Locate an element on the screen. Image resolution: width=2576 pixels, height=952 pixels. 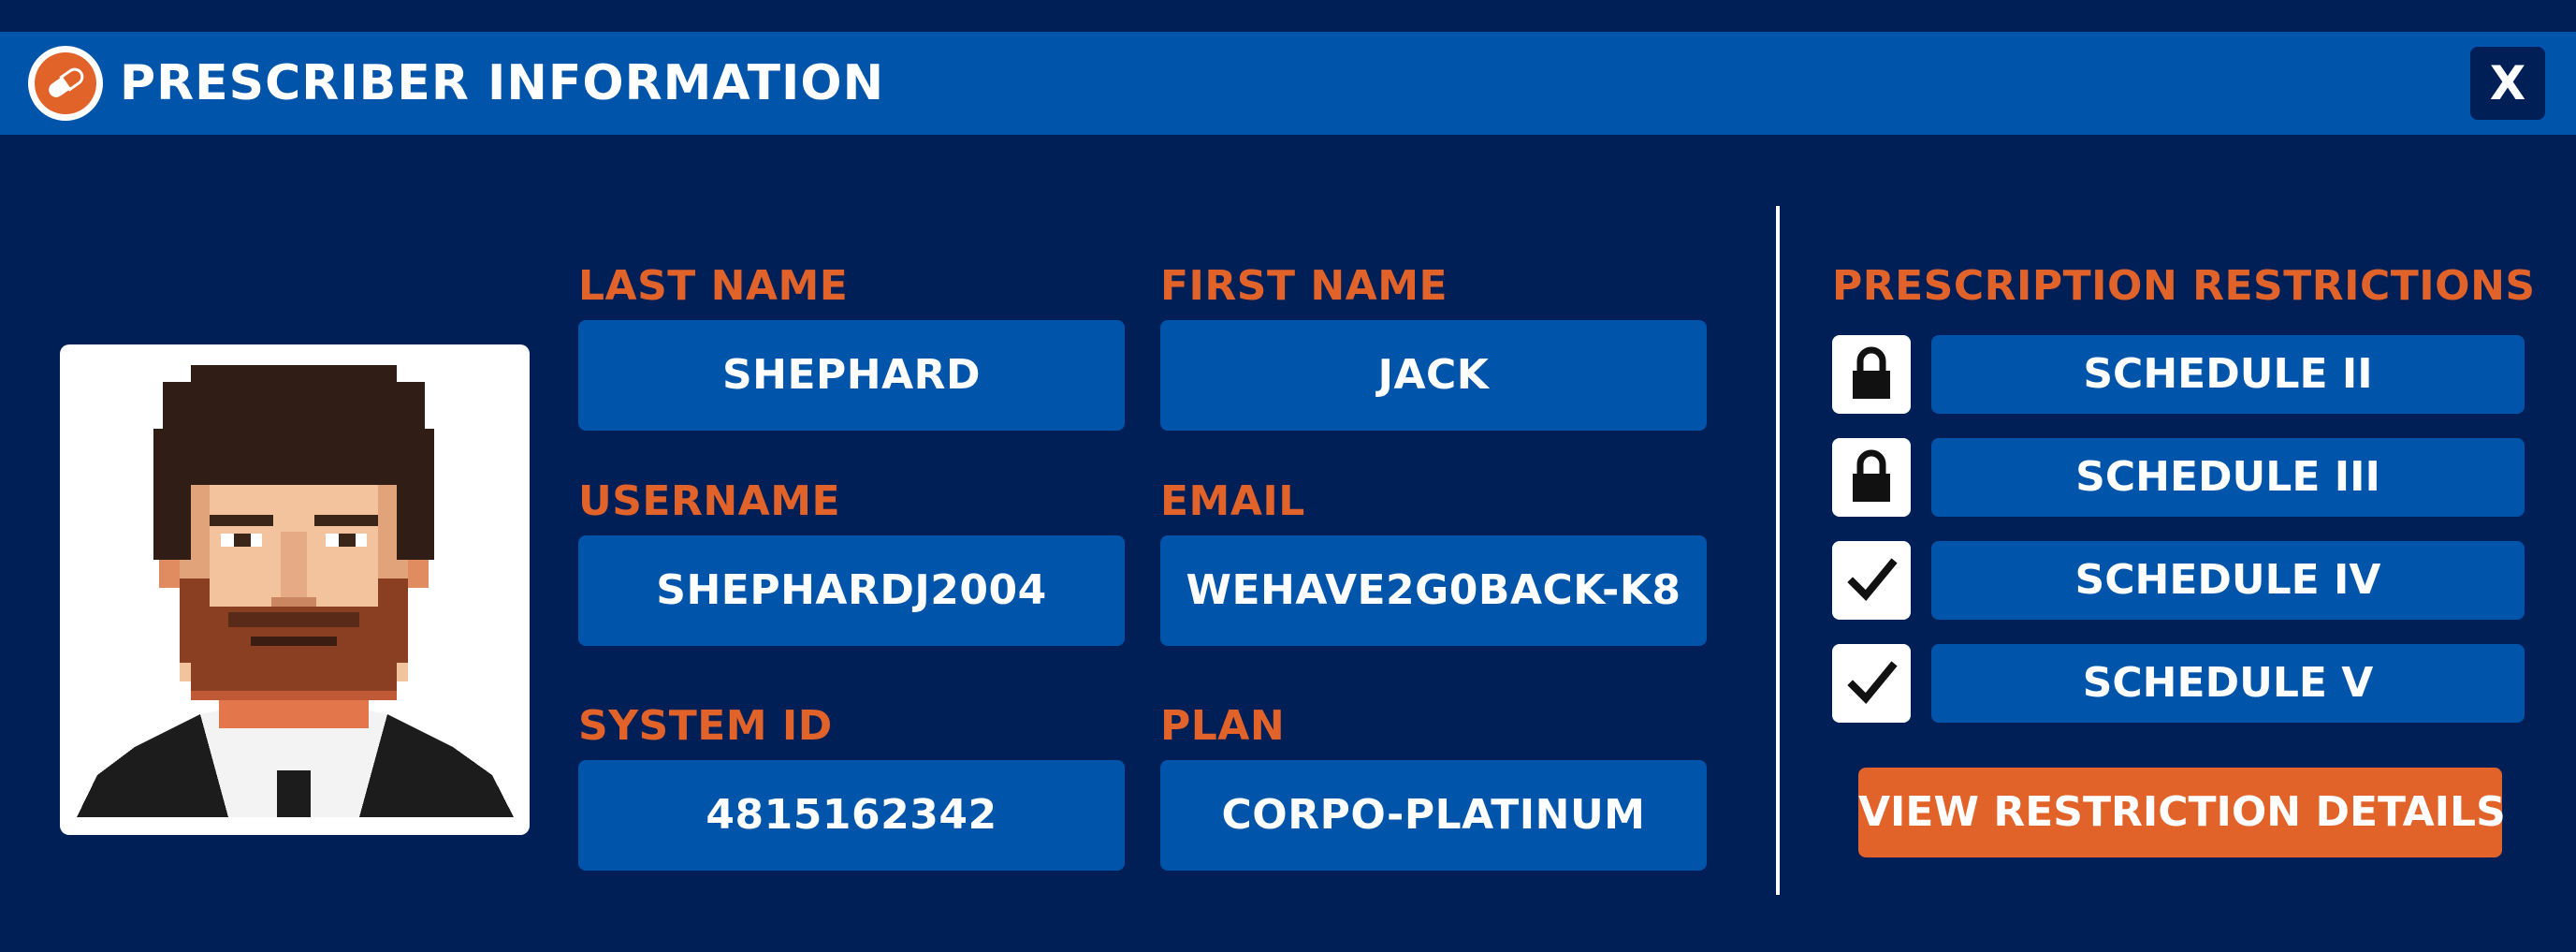
restriction-row-schedule-v: SCHEDULE V is located at coordinates (2178, 683).